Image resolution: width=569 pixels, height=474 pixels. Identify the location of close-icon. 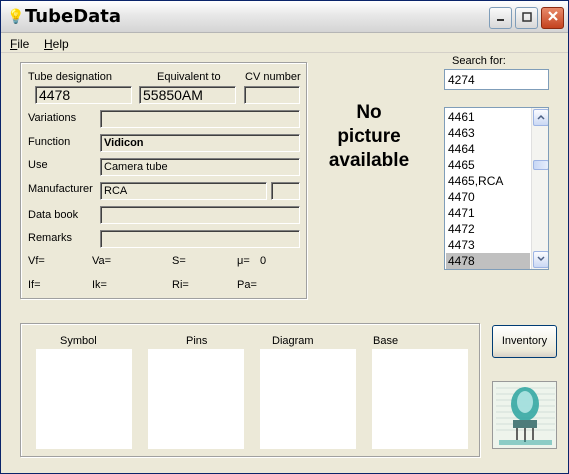
(552, 16).